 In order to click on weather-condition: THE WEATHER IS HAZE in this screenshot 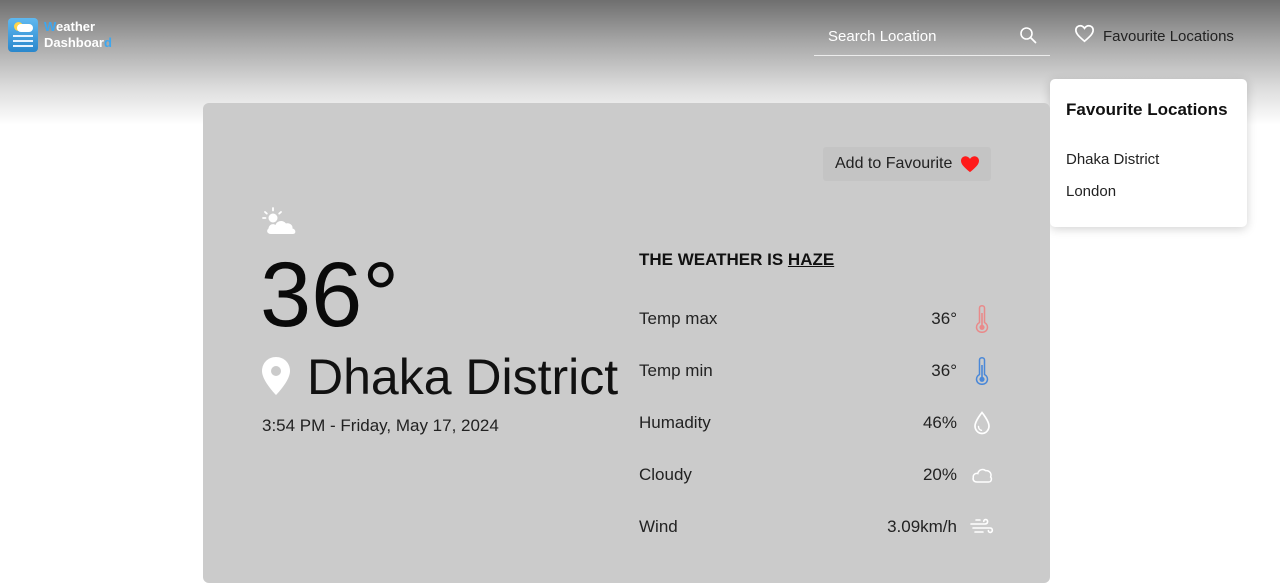, I will do `click(736, 260)`.